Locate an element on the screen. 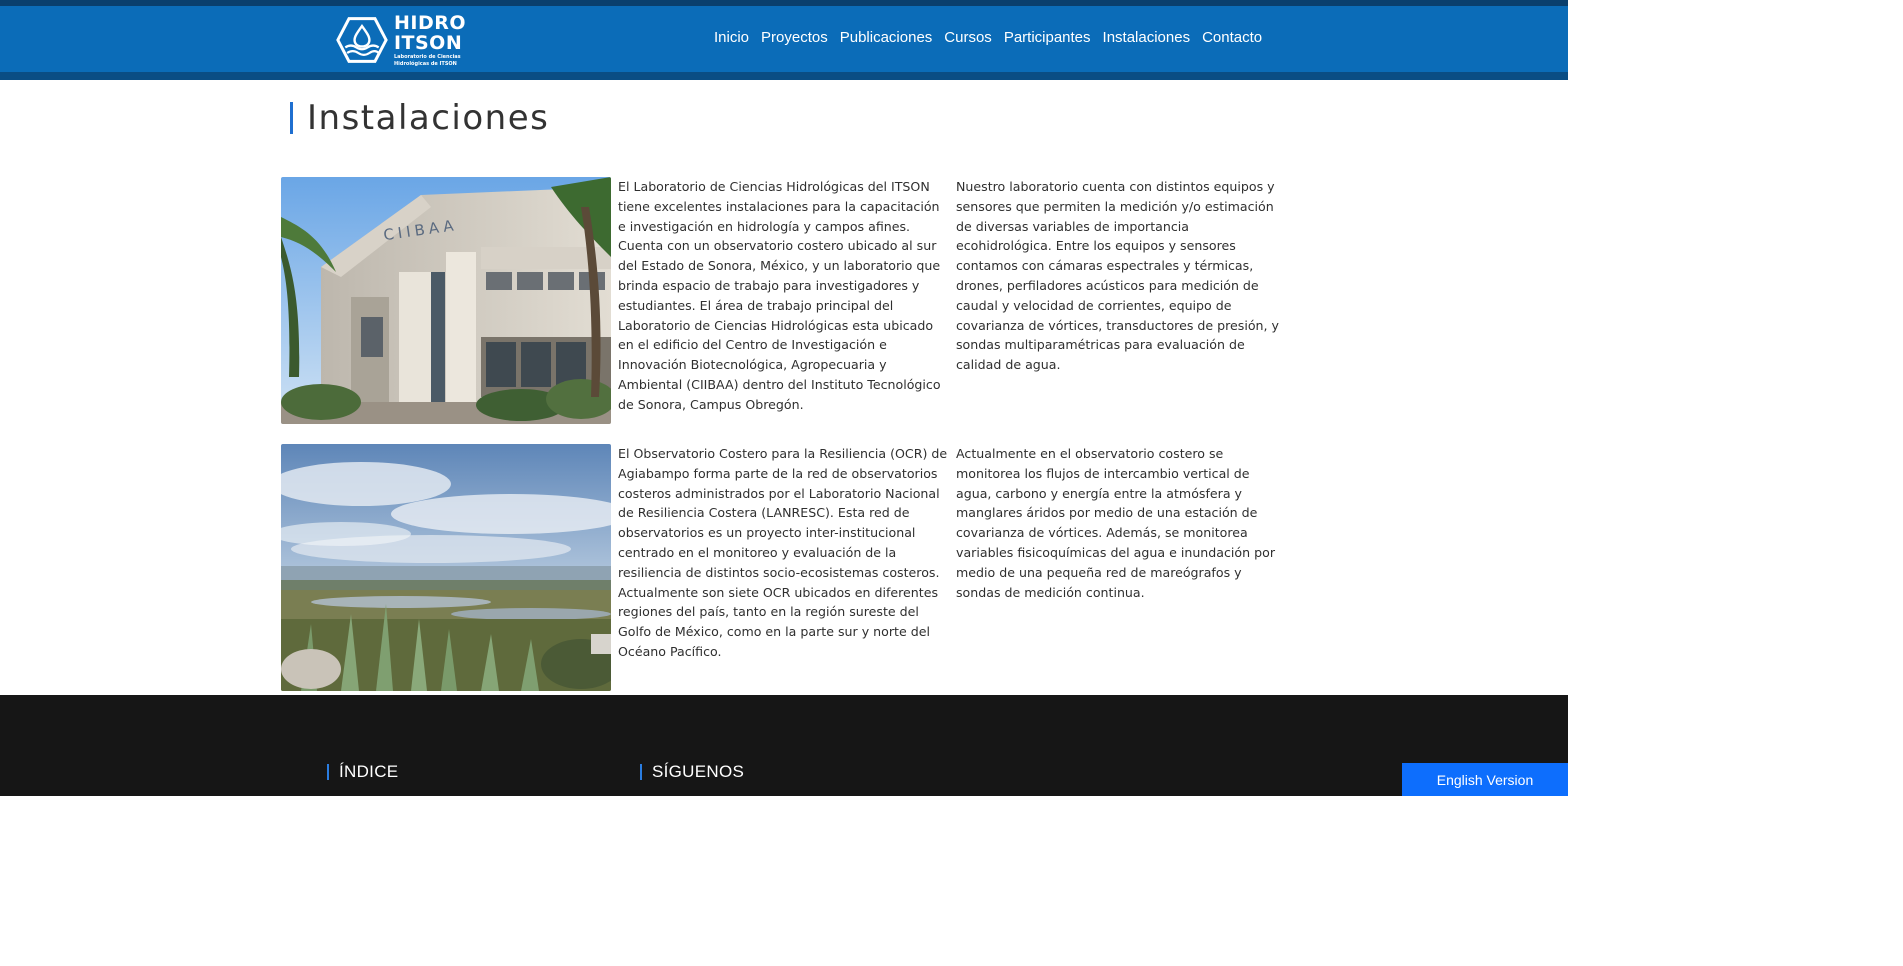 This screenshot has height=966, width=1903. footer-index-label: ÍNDICE is located at coordinates (369, 771).